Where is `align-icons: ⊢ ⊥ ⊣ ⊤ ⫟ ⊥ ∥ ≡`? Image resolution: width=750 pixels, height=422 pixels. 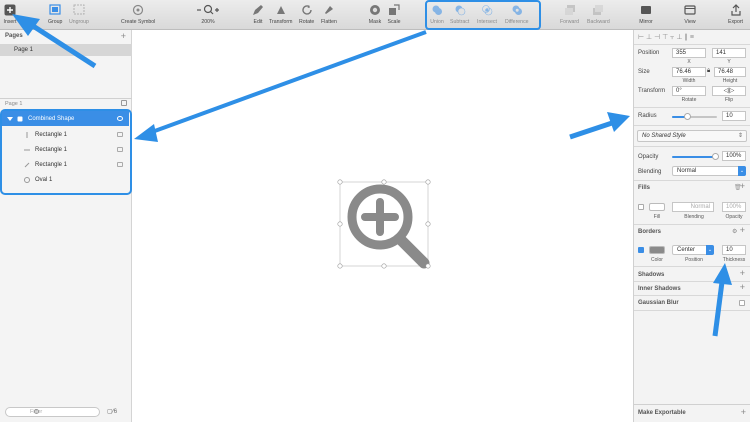 align-icons: ⊢ ⊥ ⊣ ⊤ ⫟ ⊥ ∥ ≡ is located at coordinates (666, 37).